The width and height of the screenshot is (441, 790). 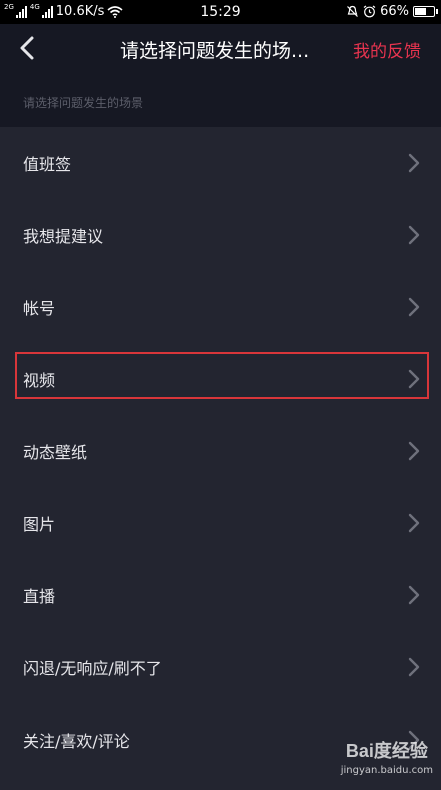 What do you see at coordinates (222, 375) in the screenshot?
I see `highlight-box` at bounding box center [222, 375].